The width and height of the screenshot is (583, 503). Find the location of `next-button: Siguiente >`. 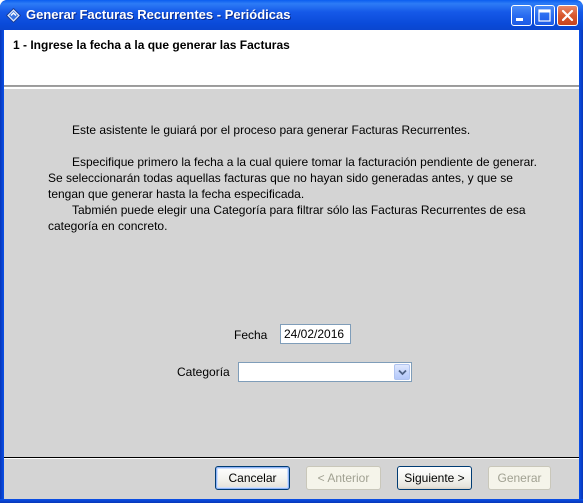

next-button: Siguiente > is located at coordinates (434, 478).